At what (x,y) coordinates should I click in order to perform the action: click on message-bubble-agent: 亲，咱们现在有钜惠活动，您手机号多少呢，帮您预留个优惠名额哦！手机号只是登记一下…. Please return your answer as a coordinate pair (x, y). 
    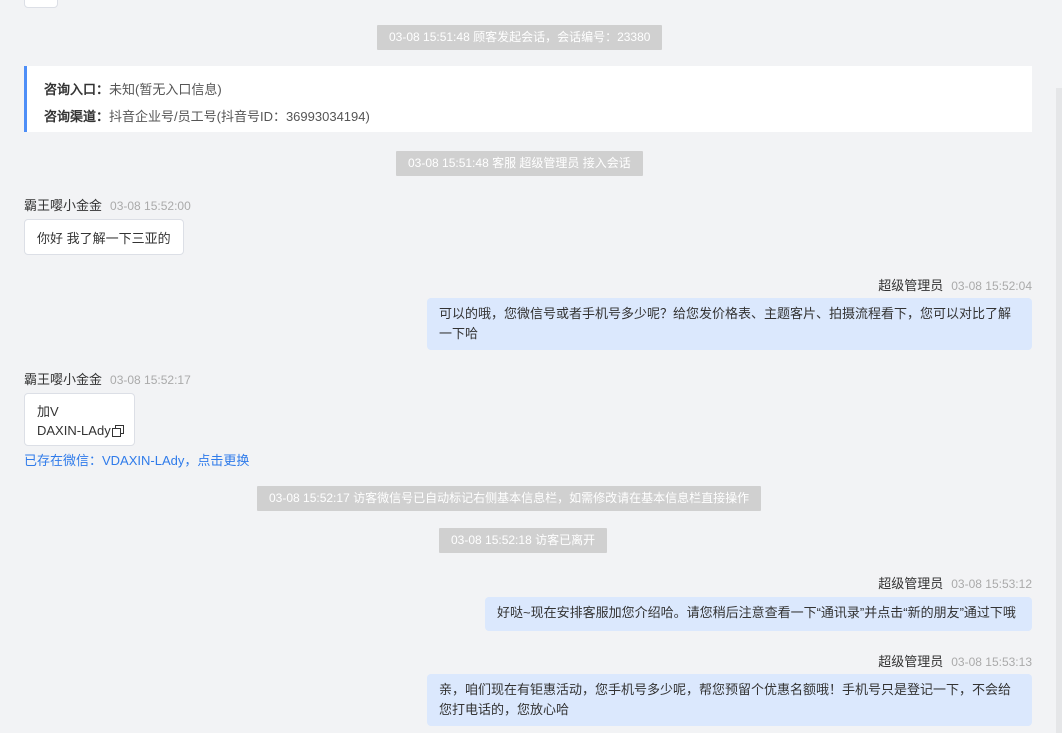
    Looking at the image, I should click on (729, 700).